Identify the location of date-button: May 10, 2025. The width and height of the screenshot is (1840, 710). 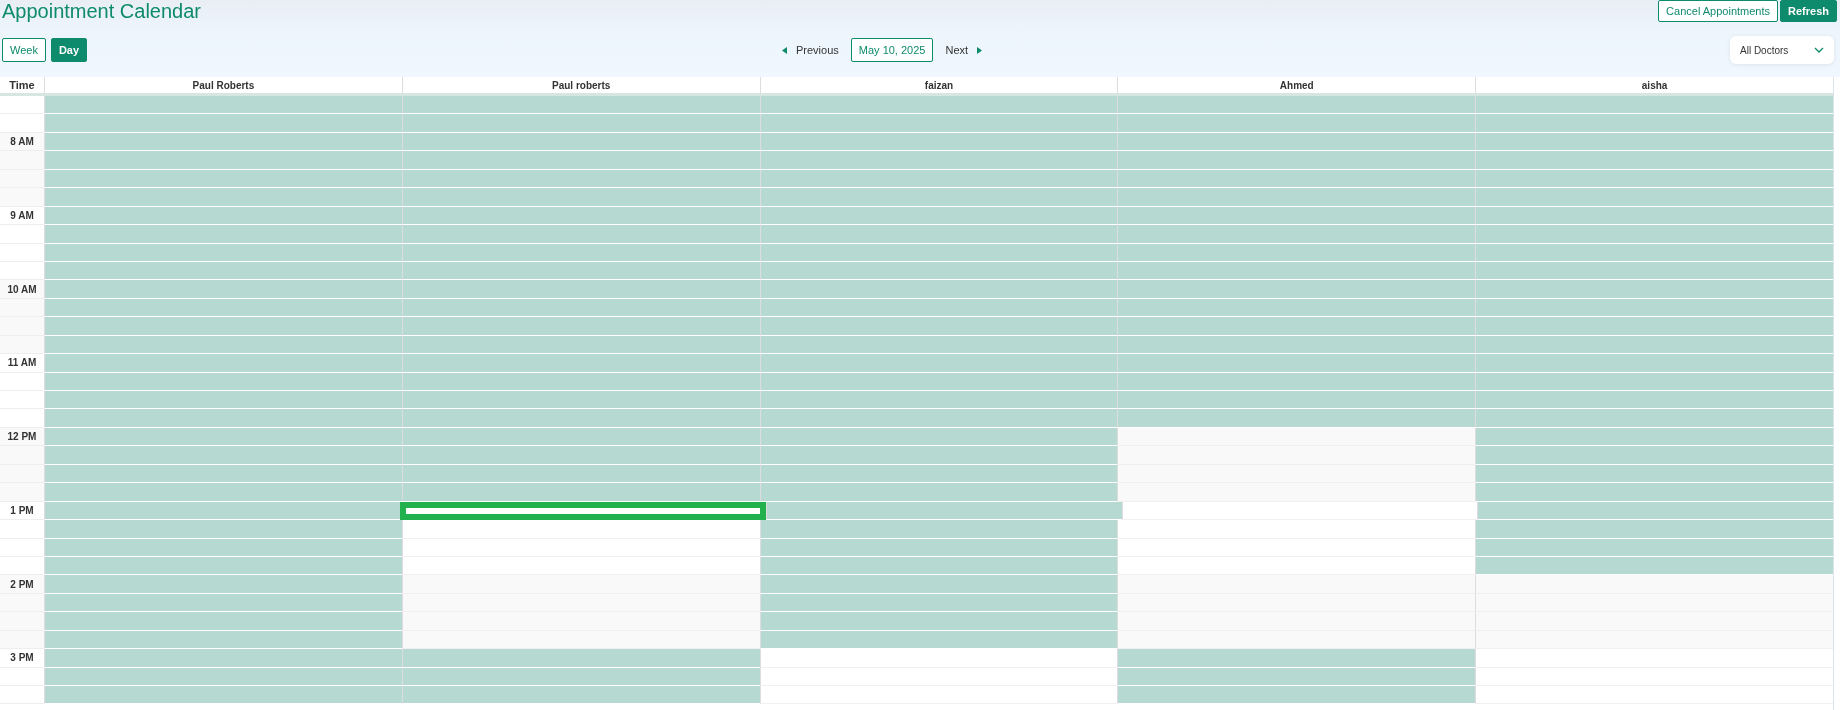
(892, 50).